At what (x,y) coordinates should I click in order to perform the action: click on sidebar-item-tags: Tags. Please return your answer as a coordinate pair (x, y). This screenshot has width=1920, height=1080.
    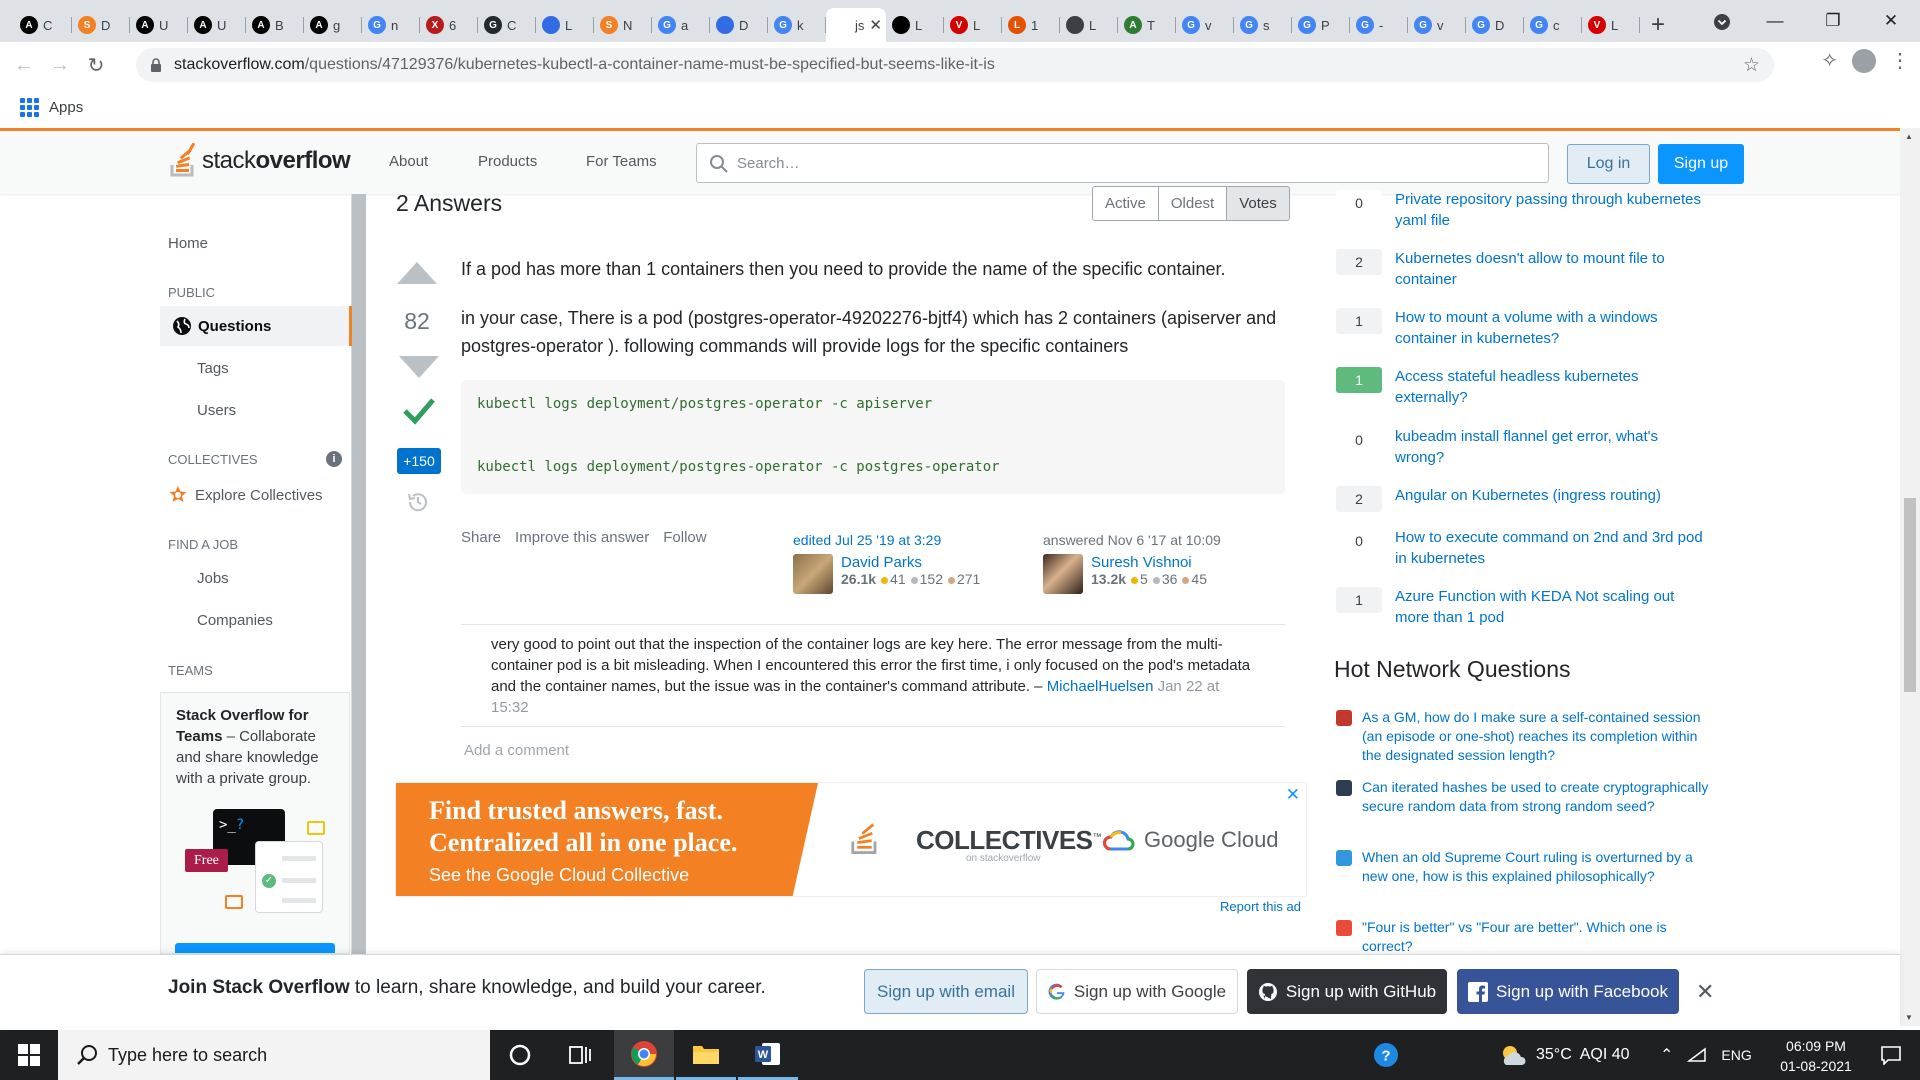
    Looking at the image, I should click on (213, 368).